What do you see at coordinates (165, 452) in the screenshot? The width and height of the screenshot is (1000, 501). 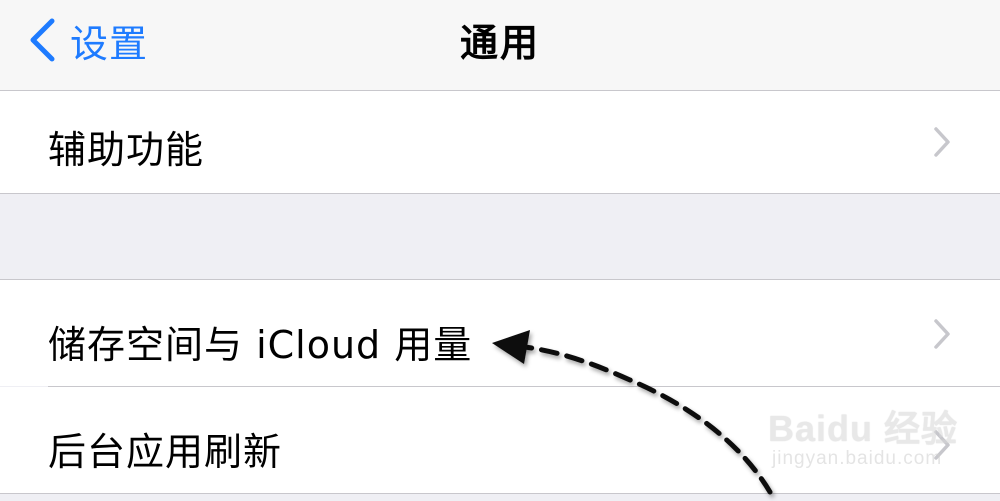 I see `cell-label: 后台应用刷新` at bounding box center [165, 452].